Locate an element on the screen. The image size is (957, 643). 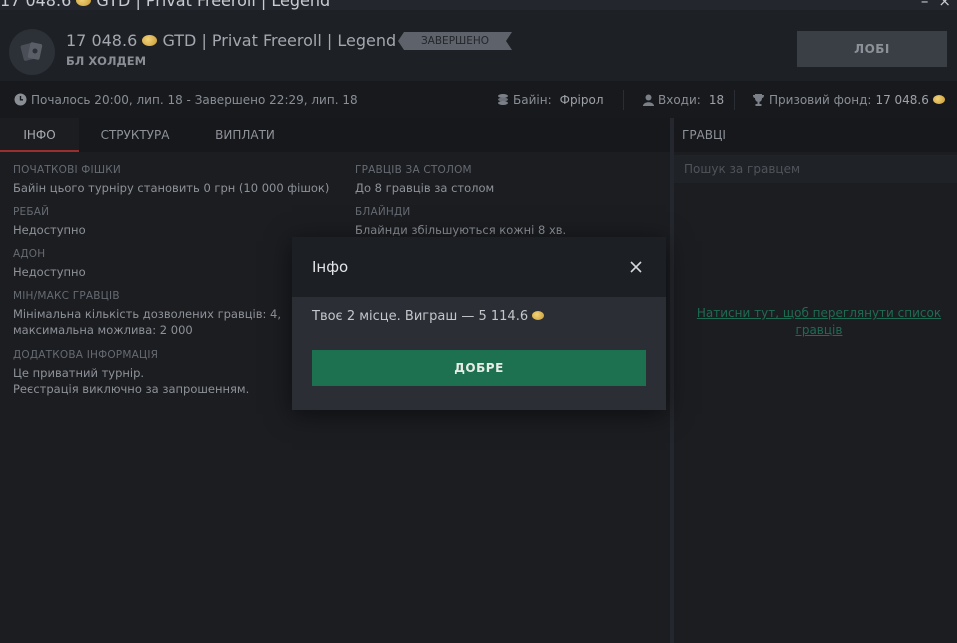
close-icon is located at coordinates (636, 267).